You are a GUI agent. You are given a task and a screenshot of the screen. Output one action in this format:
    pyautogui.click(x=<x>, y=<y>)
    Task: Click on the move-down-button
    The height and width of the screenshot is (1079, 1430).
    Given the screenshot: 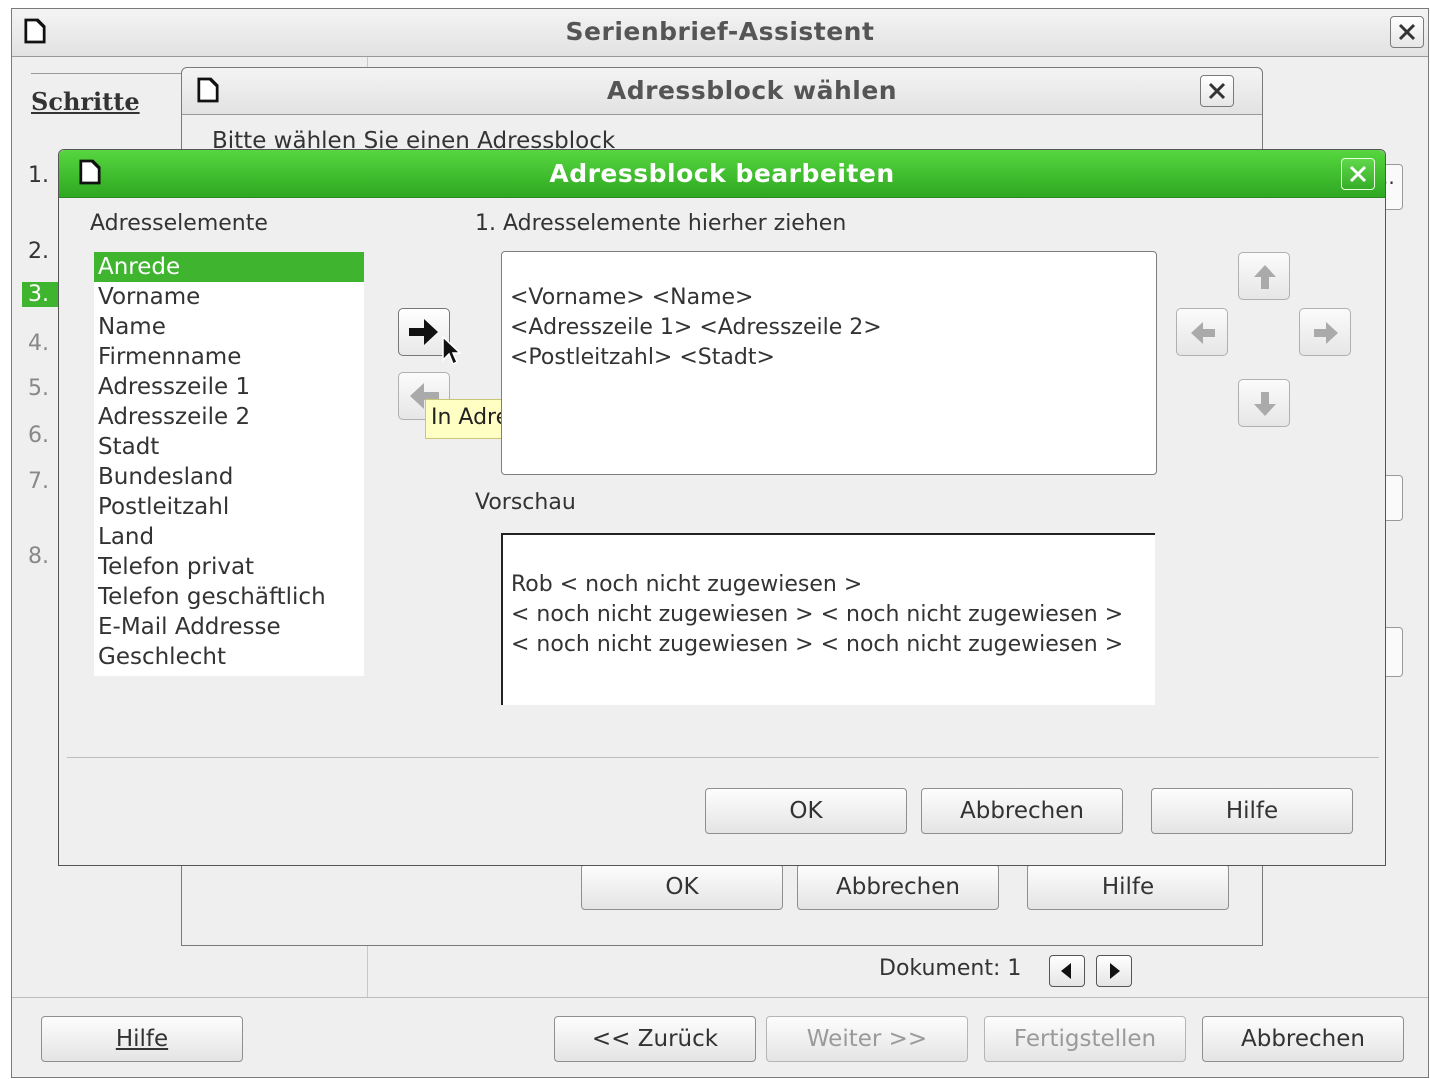 What is the action you would take?
    pyautogui.click(x=1264, y=403)
    